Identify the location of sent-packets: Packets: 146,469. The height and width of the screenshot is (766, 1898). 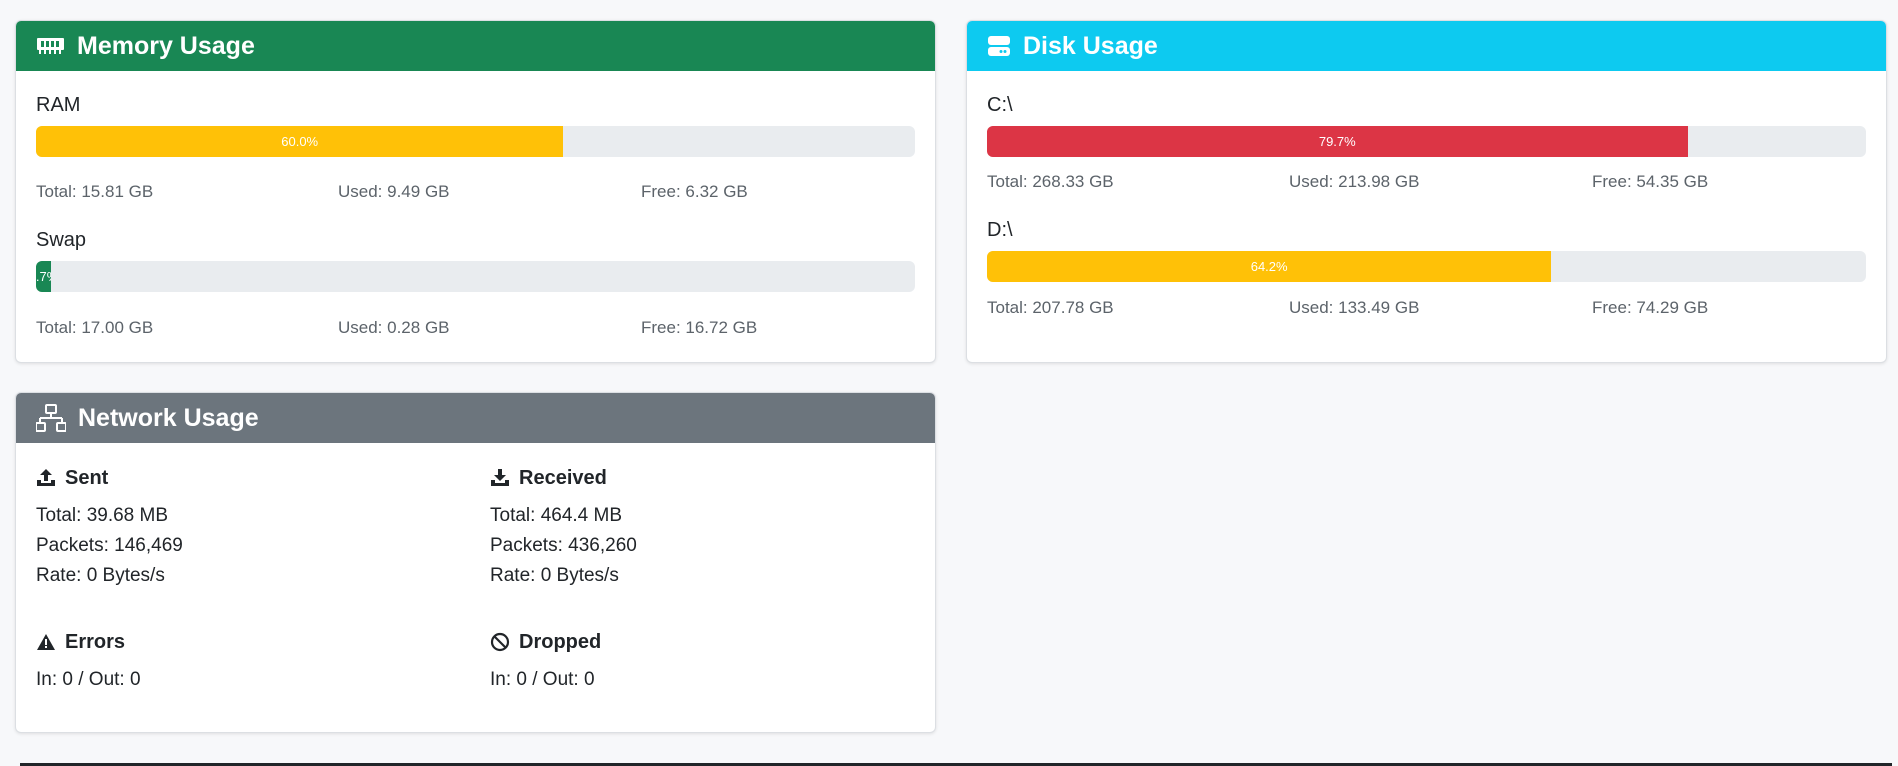
(109, 545).